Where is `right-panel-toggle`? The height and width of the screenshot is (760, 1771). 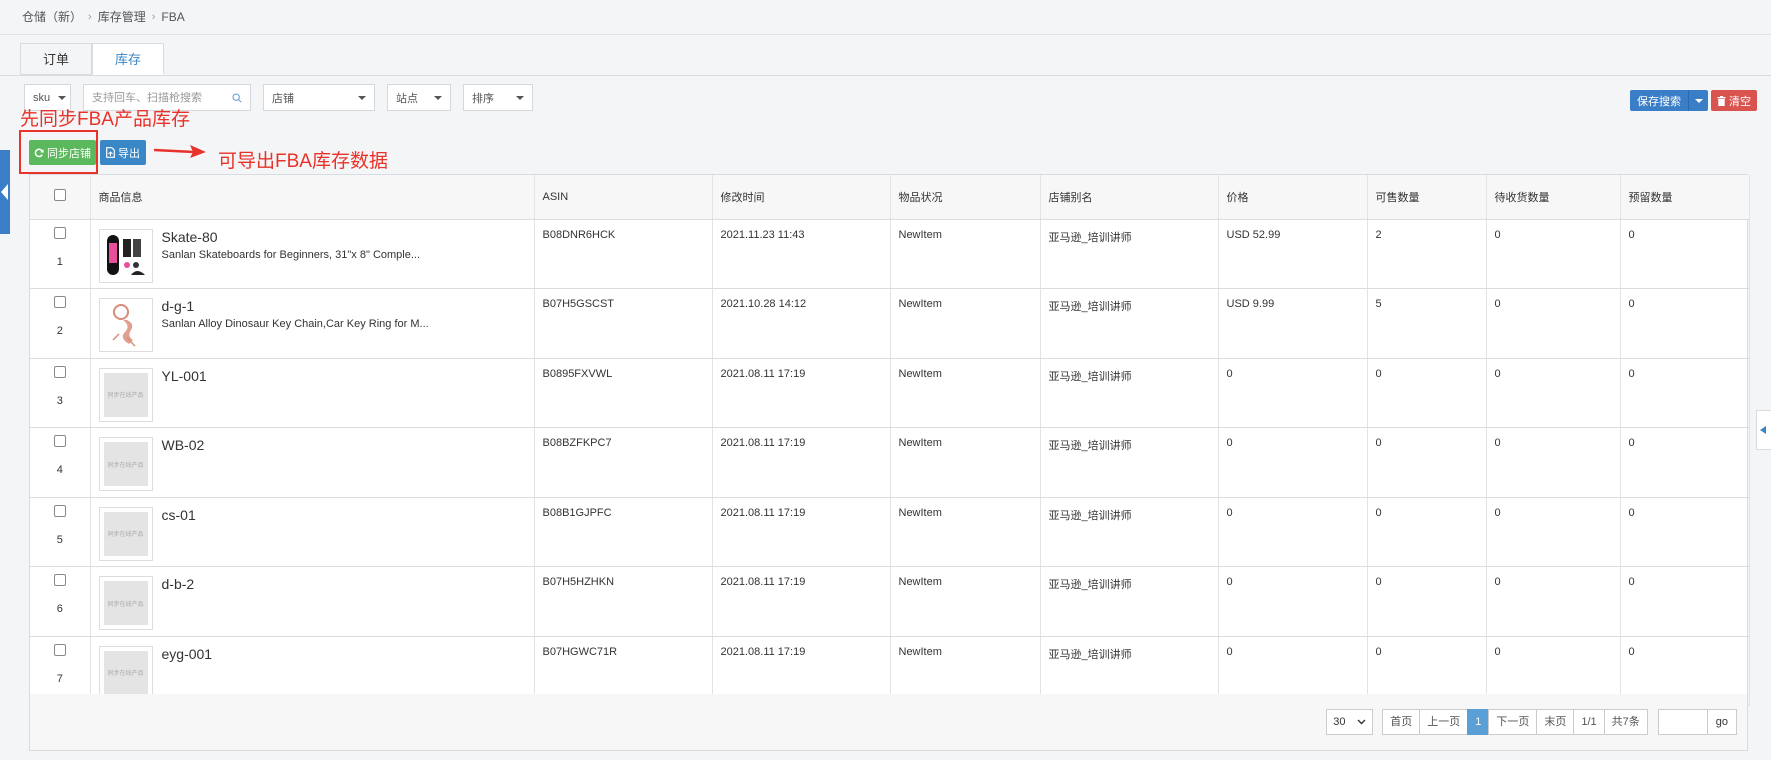 right-panel-toggle is located at coordinates (1763, 430).